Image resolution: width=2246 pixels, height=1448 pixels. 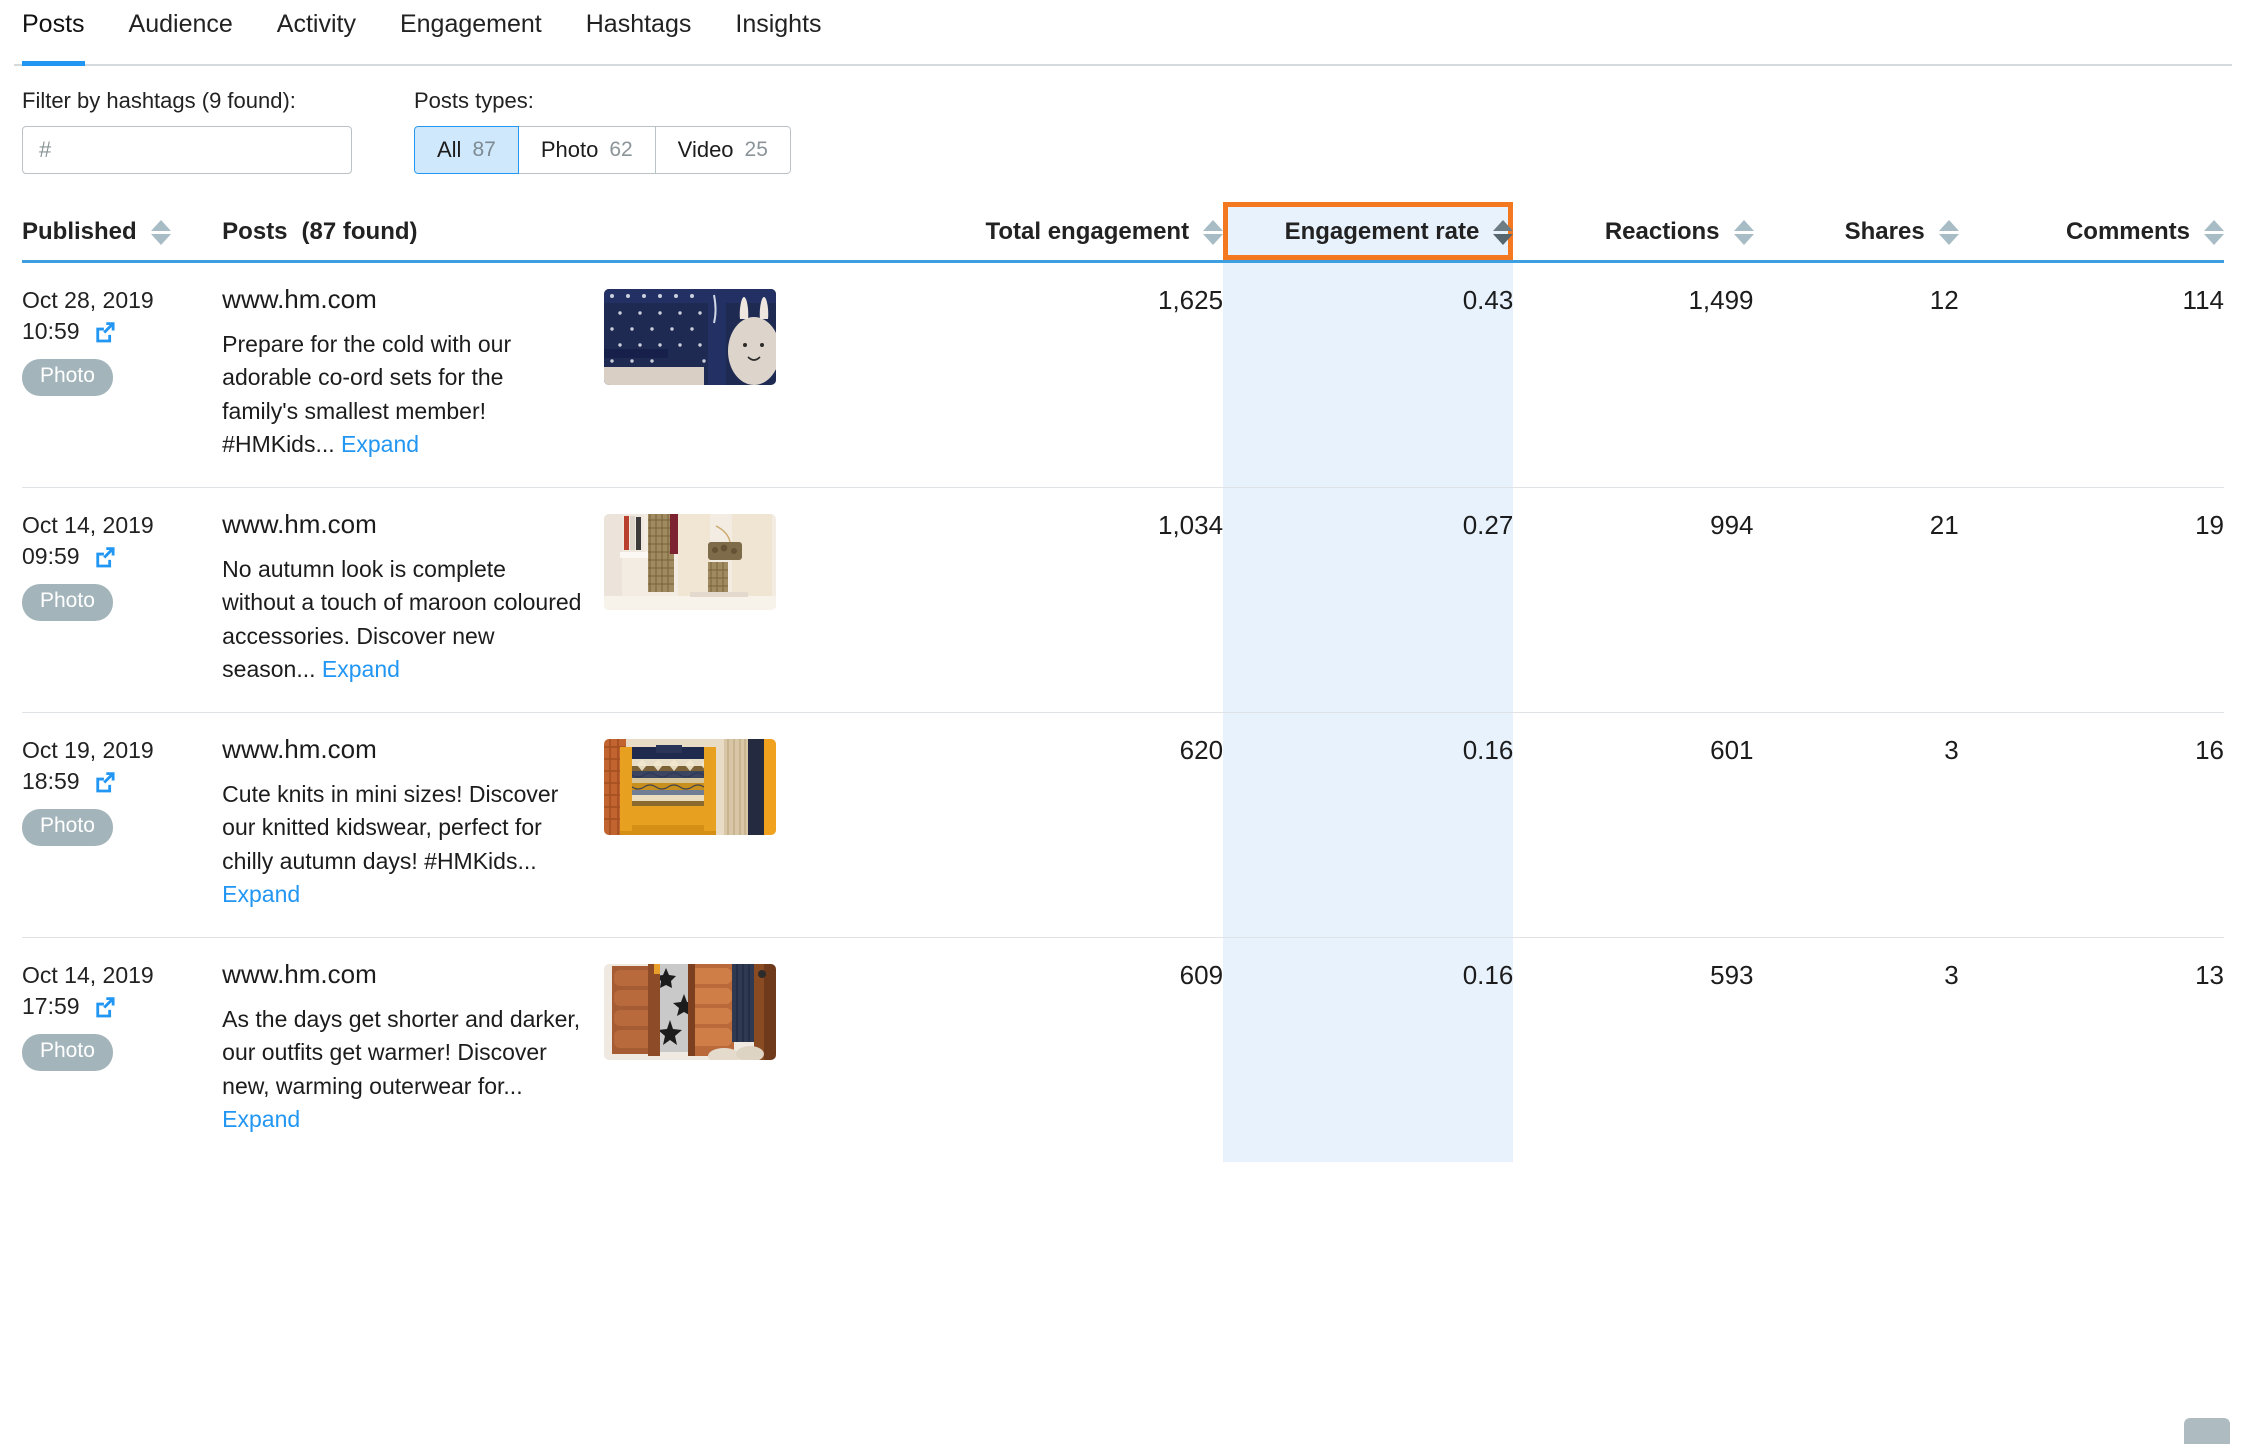 I want to click on sort-icon-engagement-rate, so click(x=1503, y=232).